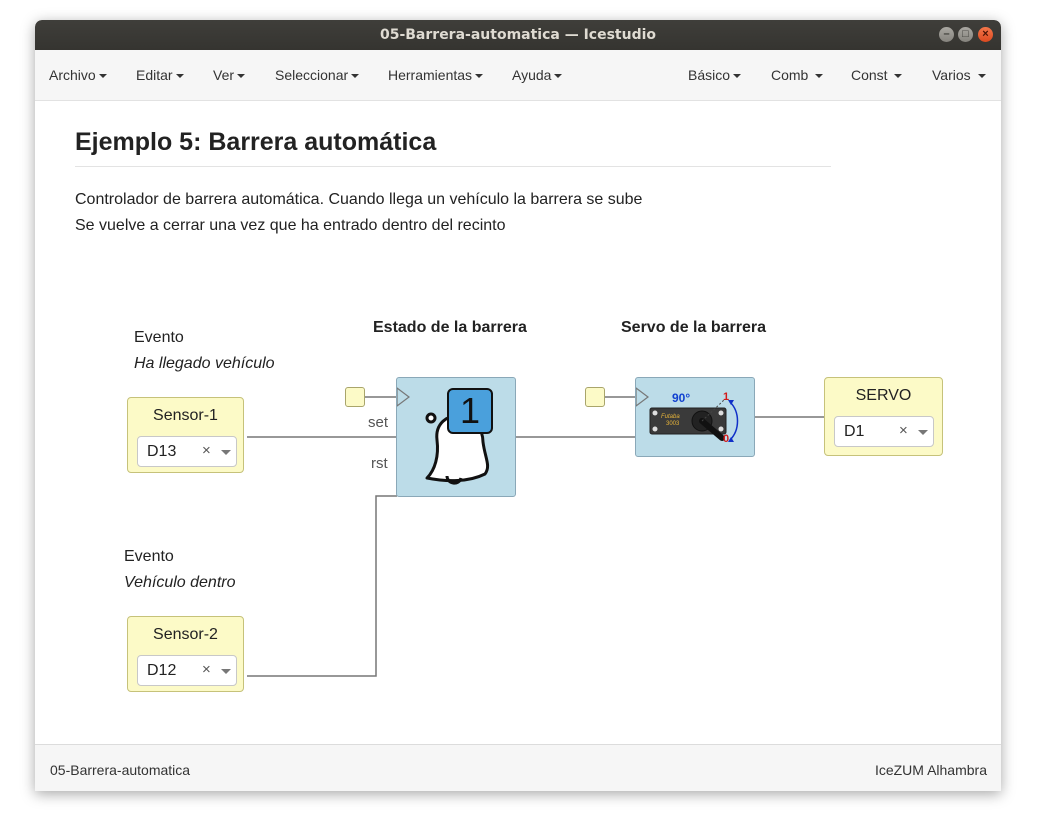 This screenshot has width=1037, height=833. What do you see at coordinates (951, 75) in the screenshot?
I see `menu-label: Varios` at bounding box center [951, 75].